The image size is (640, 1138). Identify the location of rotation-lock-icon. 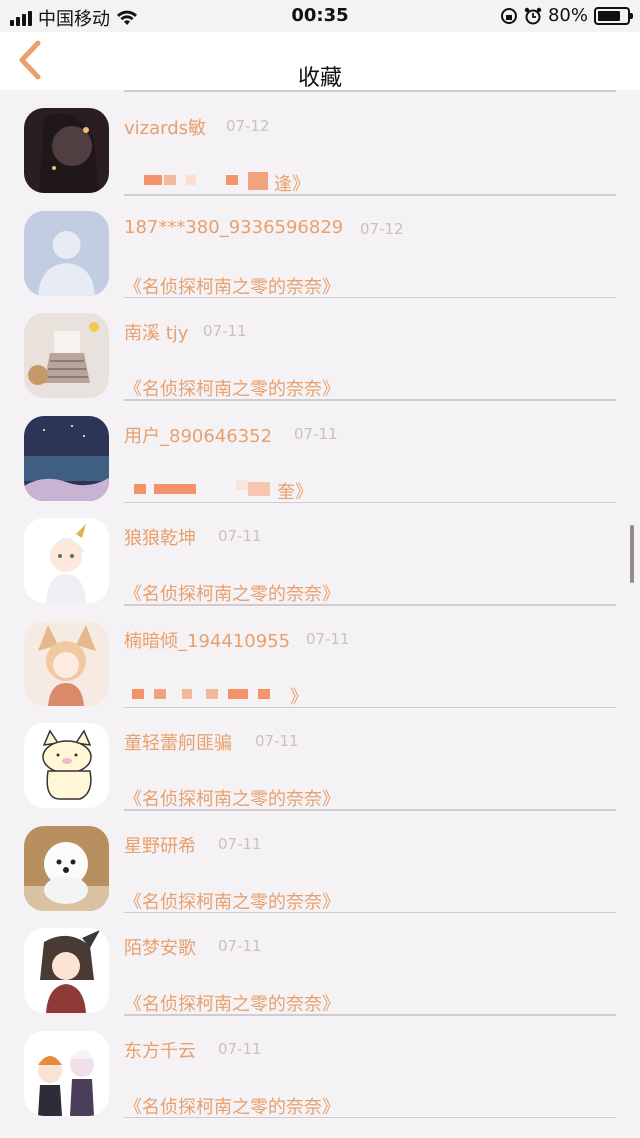
(508, 15).